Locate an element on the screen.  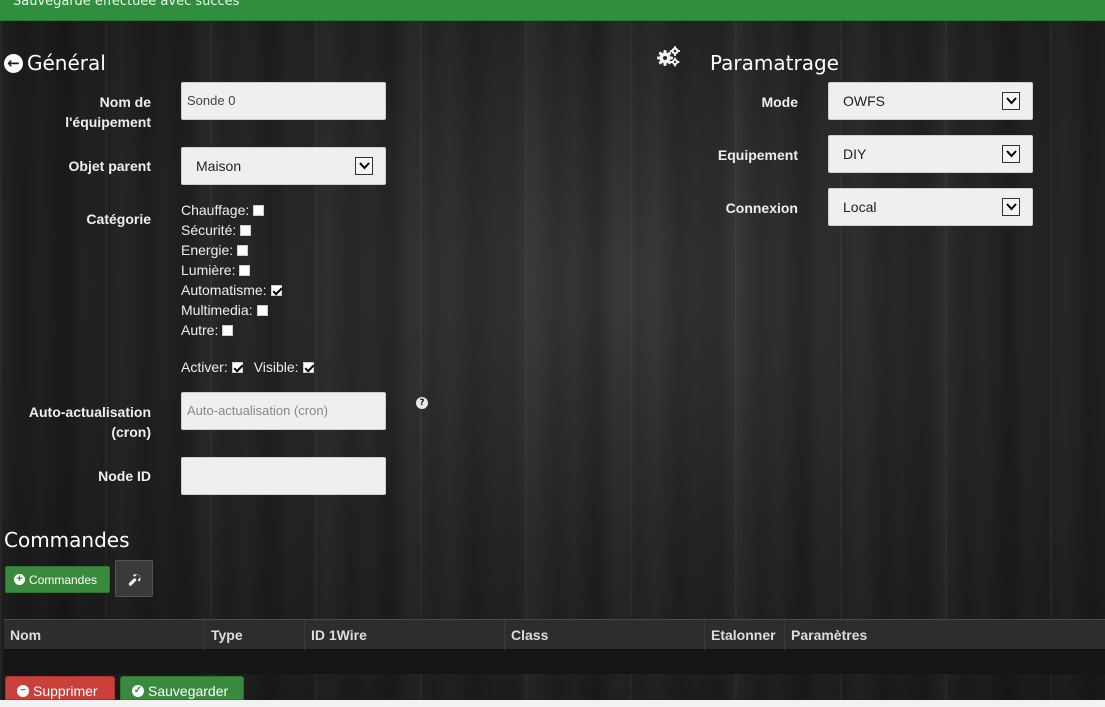
wrench-icon is located at coordinates (134, 579).